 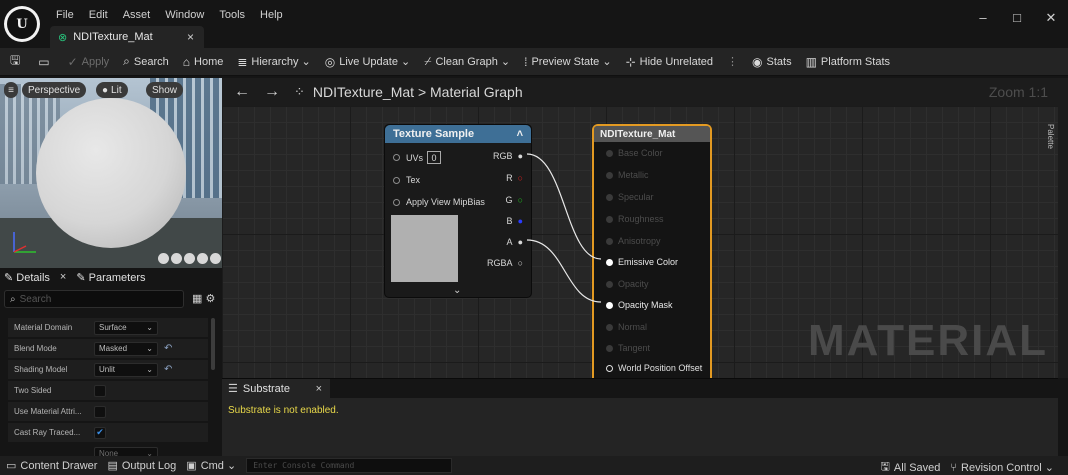 I want to click on pin-opacity-mask: Opacity Mask, so click(x=639, y=305).